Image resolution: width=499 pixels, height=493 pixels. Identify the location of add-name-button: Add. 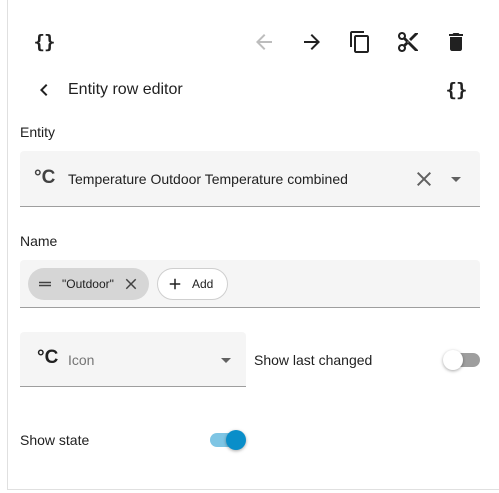
(192, 284).